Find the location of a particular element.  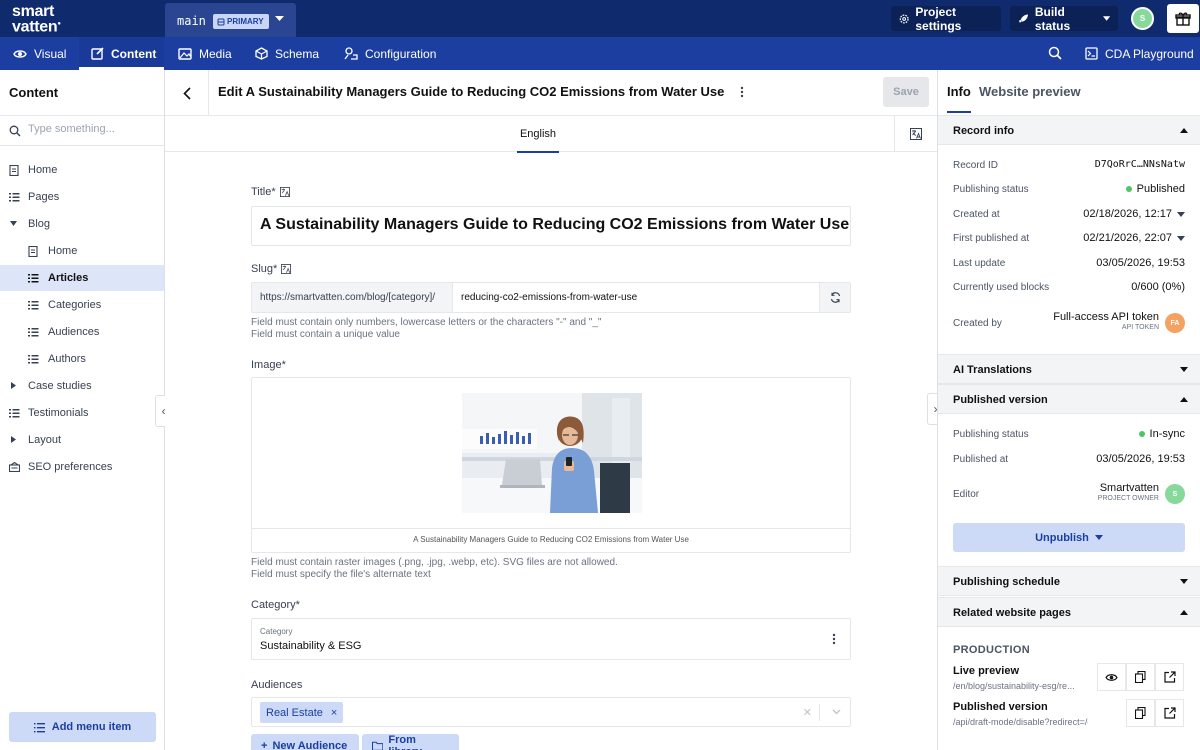

nav-tab-media: Media is located at coordinates (205, 53).